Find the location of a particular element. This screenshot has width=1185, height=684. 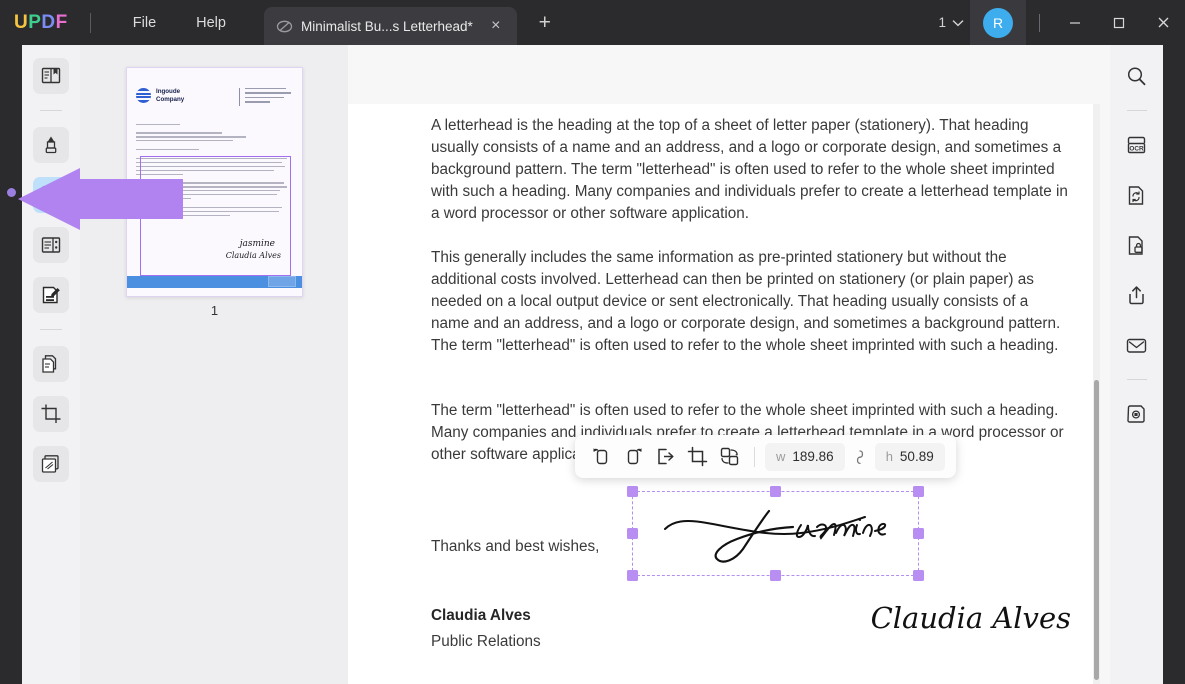

thumbnail-company-name: Ingoude Company is located at coordinates (170, 96).